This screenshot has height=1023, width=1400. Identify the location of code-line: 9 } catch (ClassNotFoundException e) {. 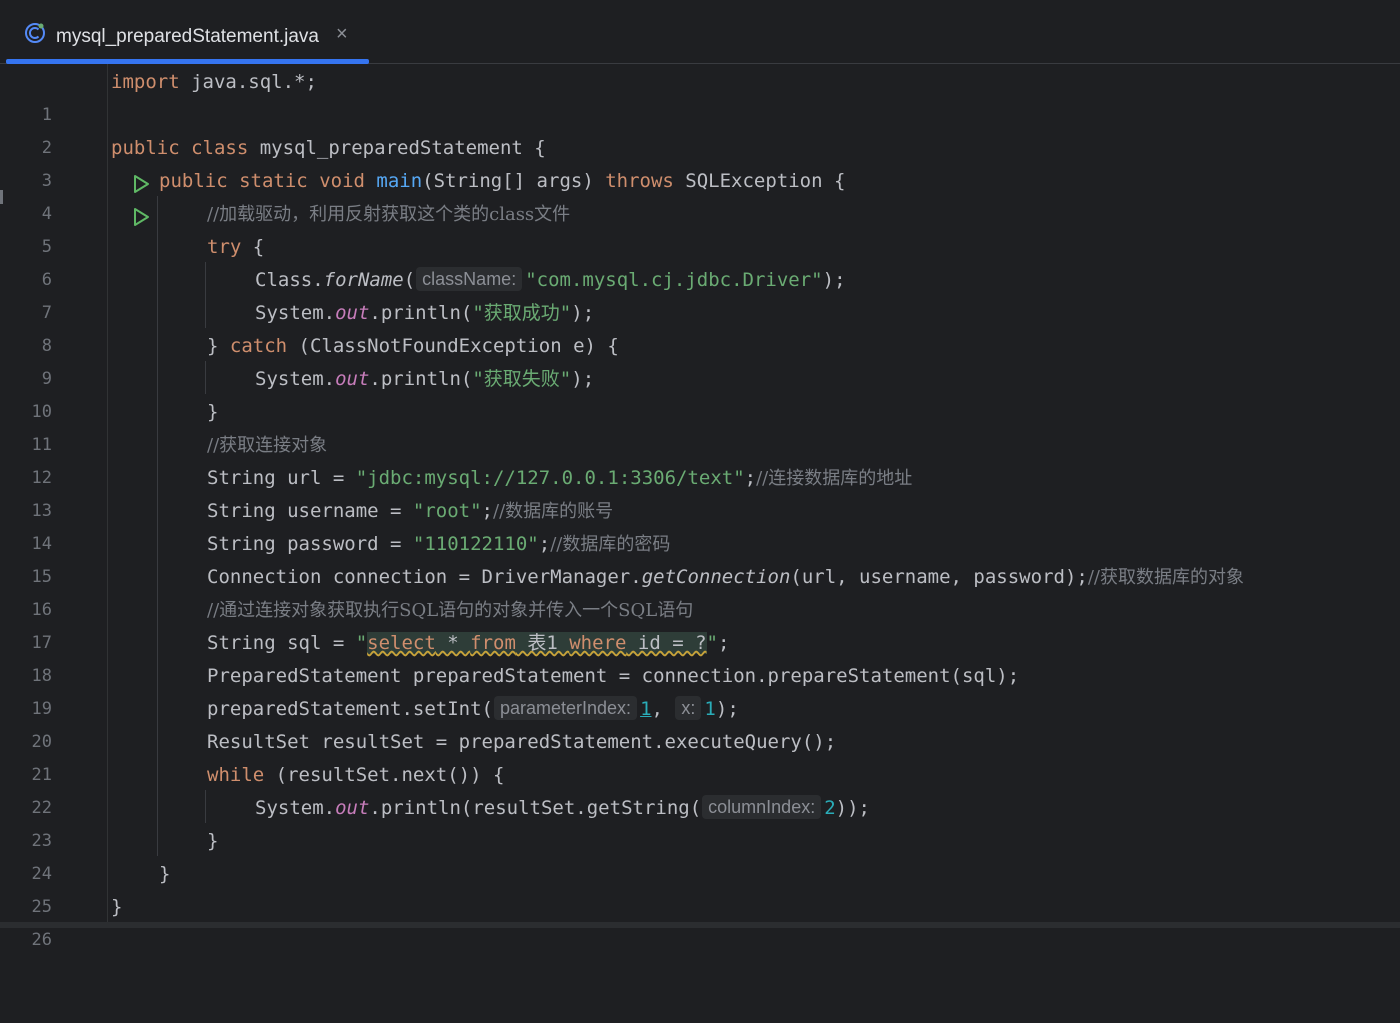
(700, 359).